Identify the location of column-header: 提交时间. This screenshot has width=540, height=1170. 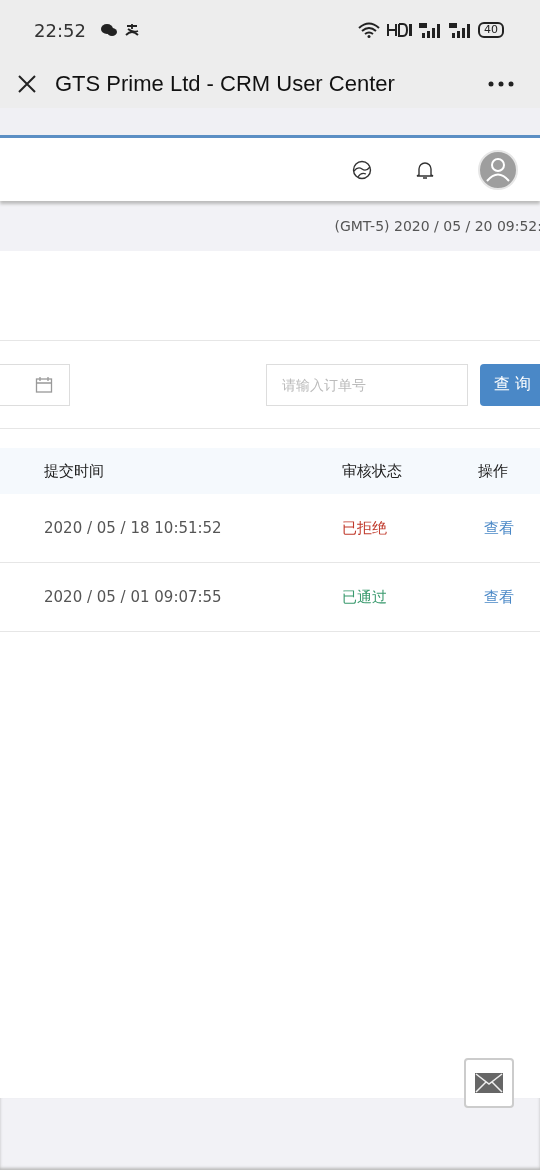
(74, 471).